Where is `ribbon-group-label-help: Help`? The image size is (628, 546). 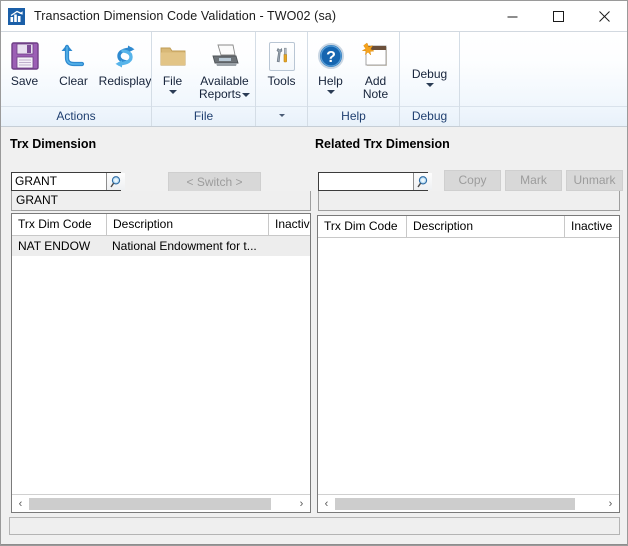 ribbon-group-label-help: Help is located at coordinates (353, 116).